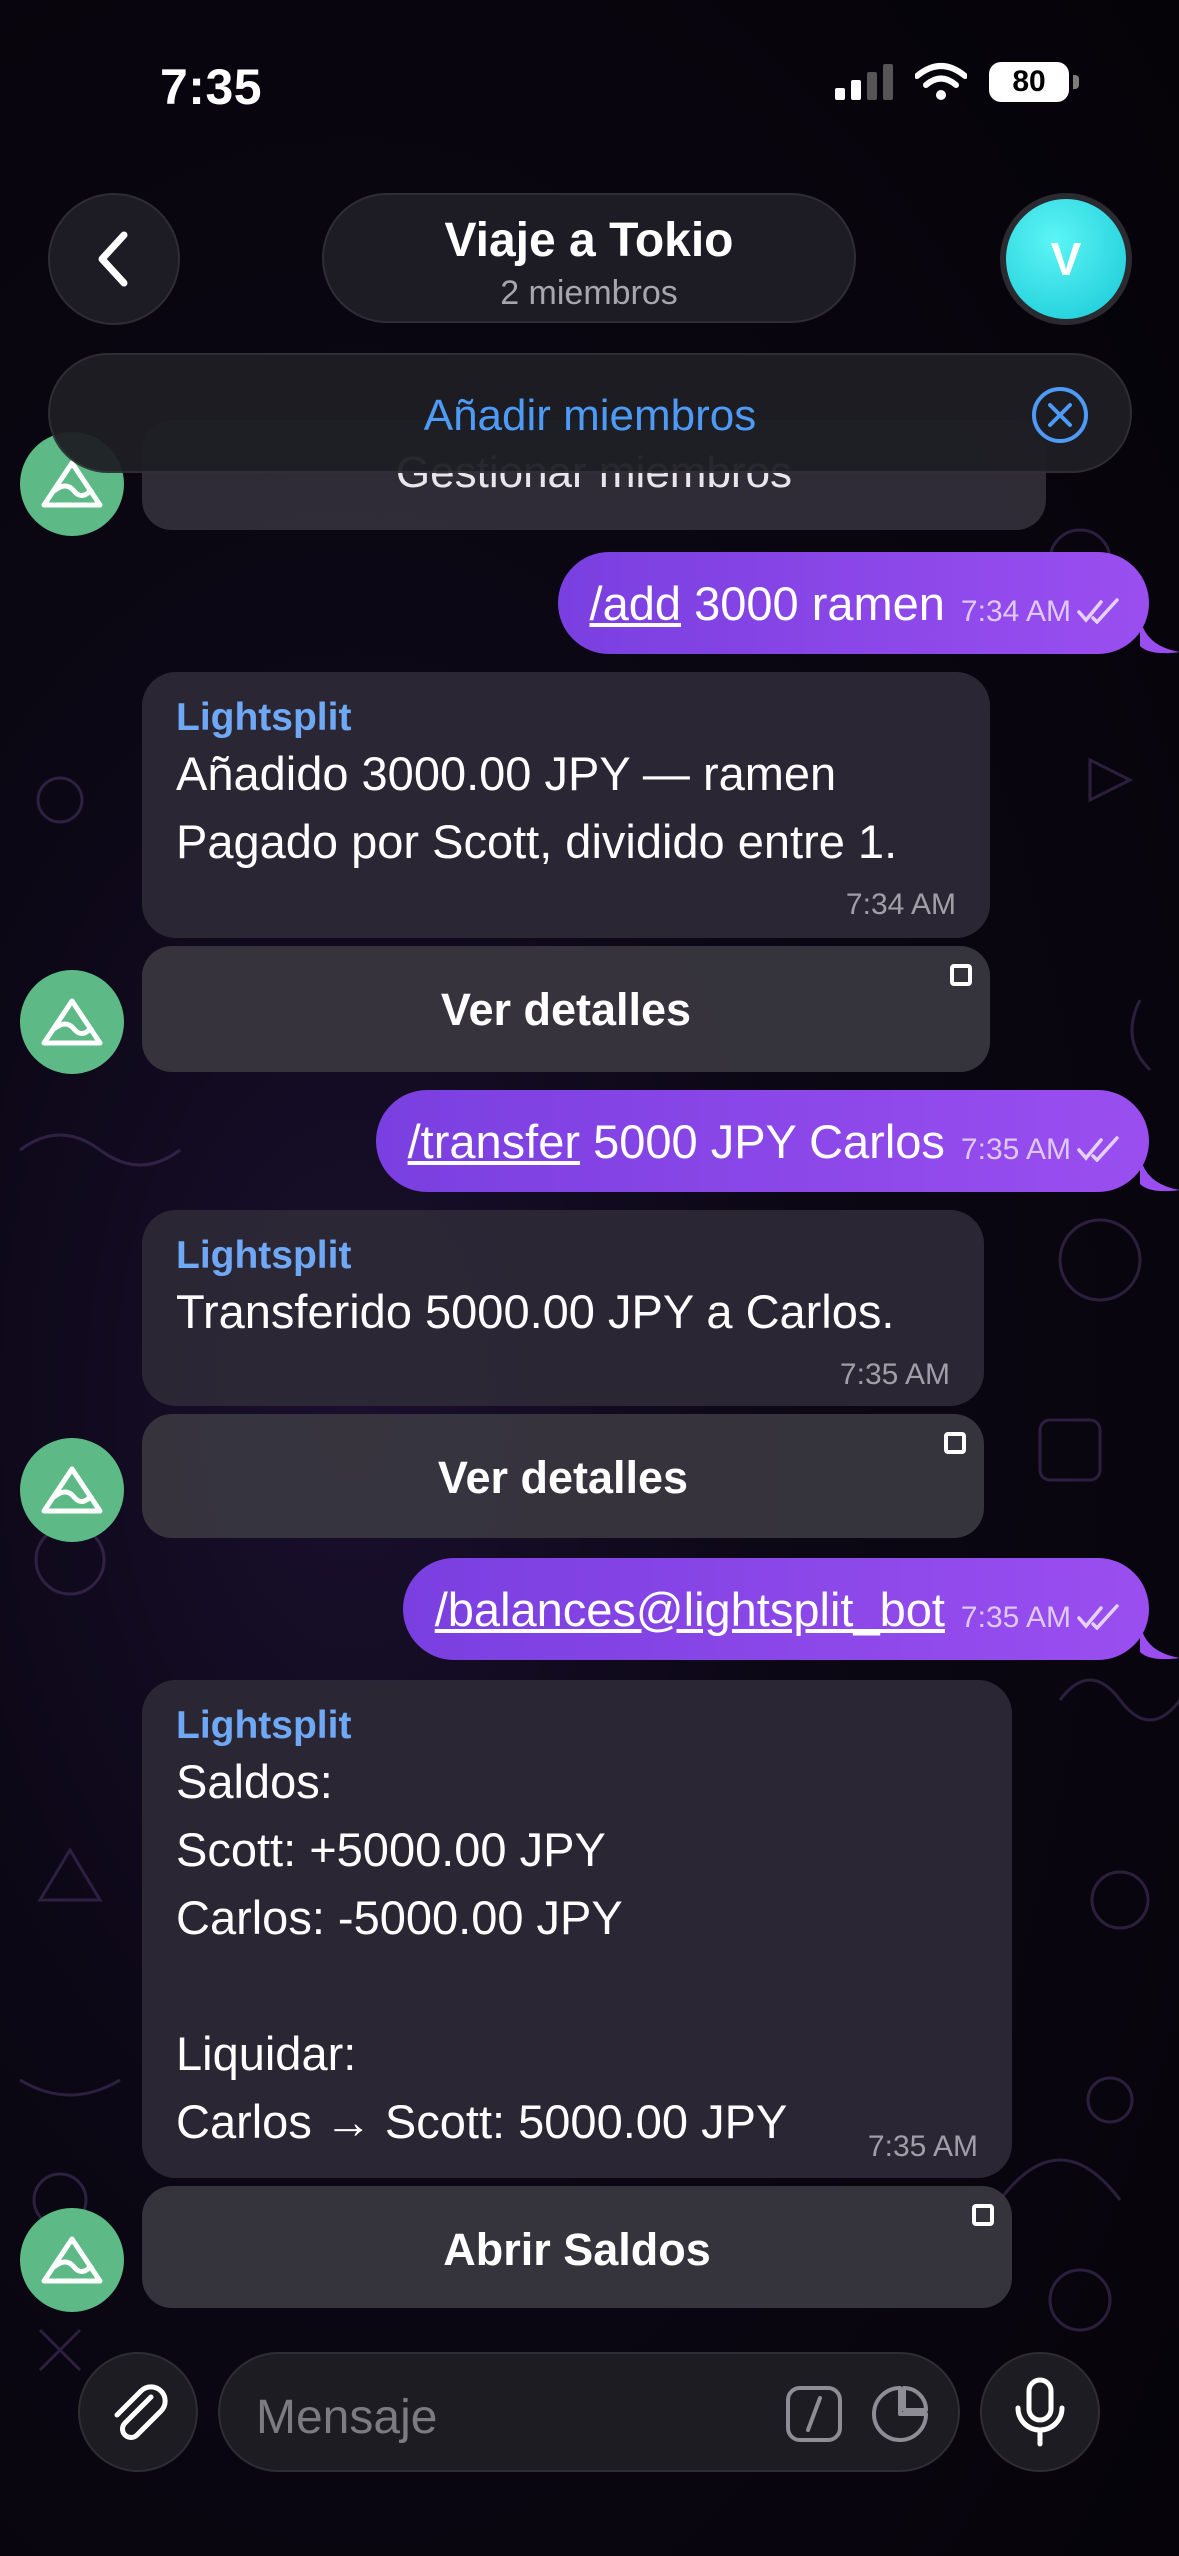 The height and width of the screenshot is (2556, 1179). What do you see at coordinates (864, 82) in the screenshot?
I see `cellular-signal-icon` at bounding box center [864, 82].